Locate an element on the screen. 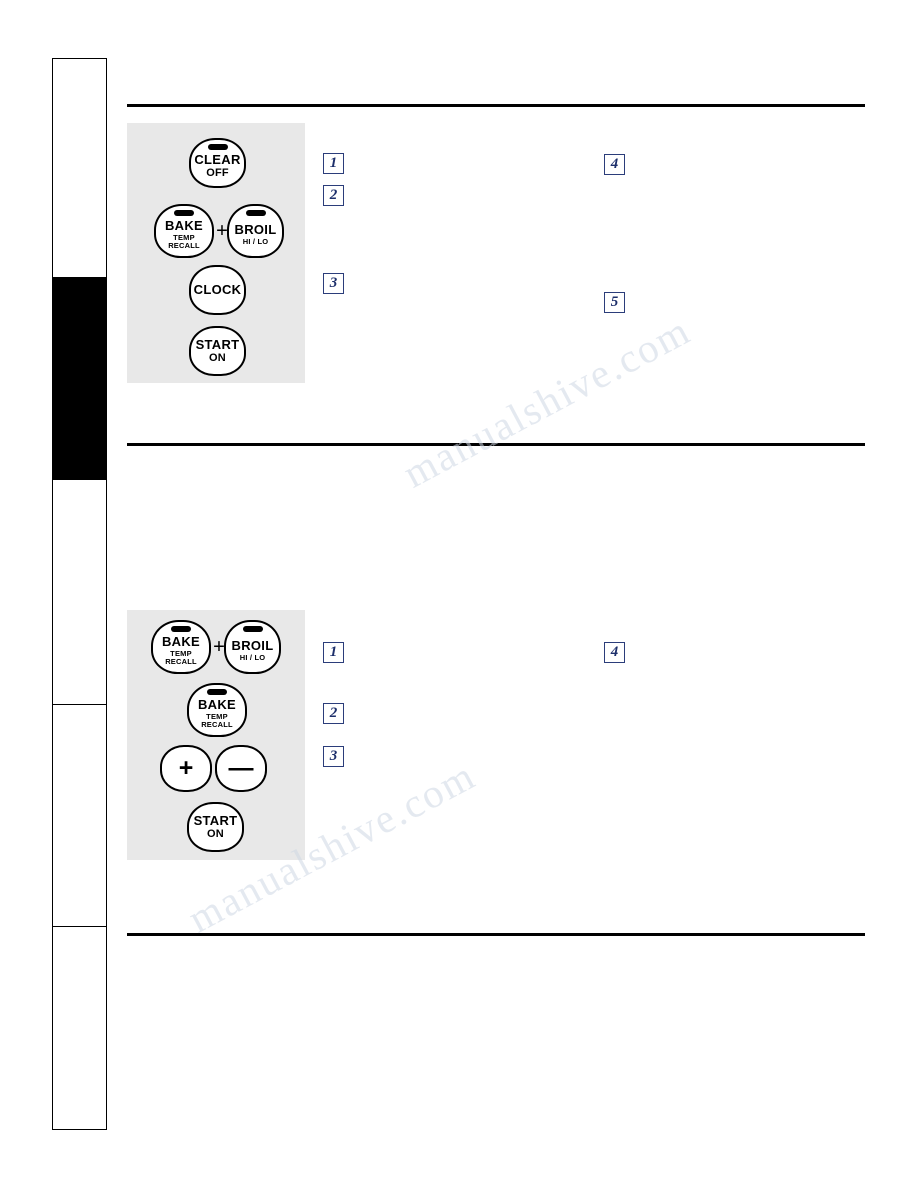  rule-bottom is located at coordinates (496, 934).